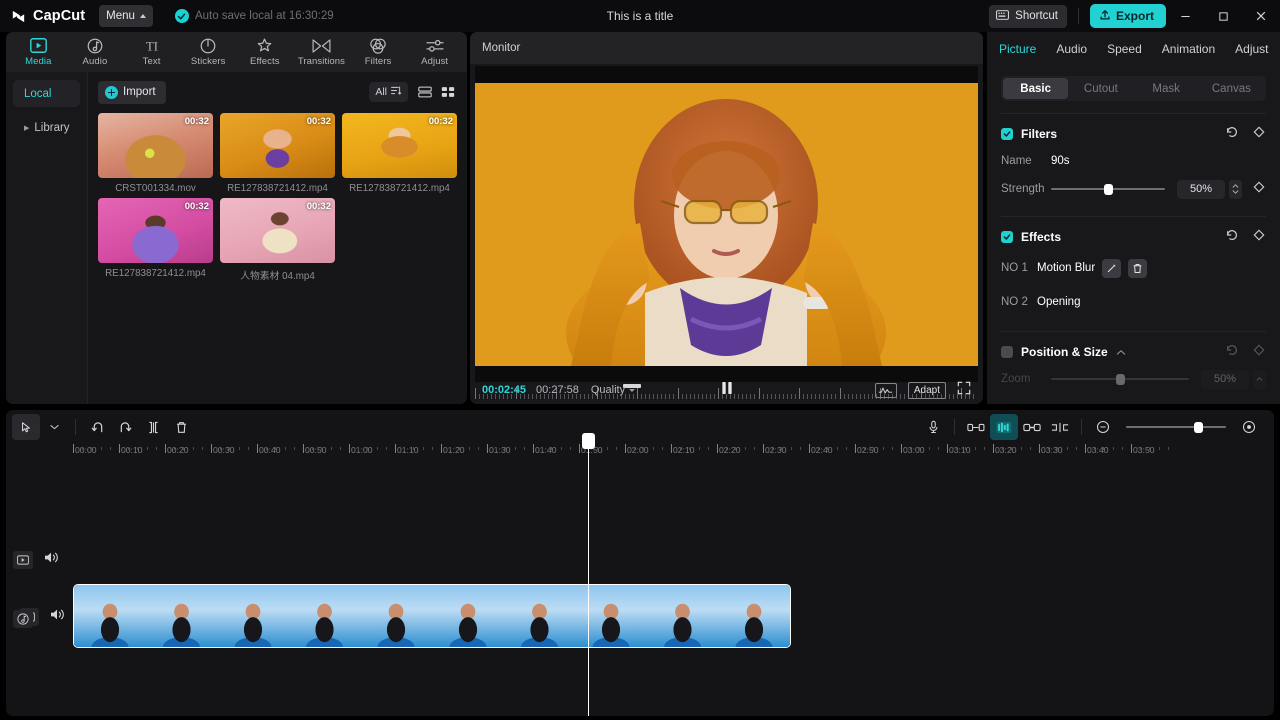 This screenshot has height=720, width=1280. What do you see at coordinates (1017, 49) in the screenshot?
I see `inspector-tab-picture: Picture` at bounding box center [1017, 49].